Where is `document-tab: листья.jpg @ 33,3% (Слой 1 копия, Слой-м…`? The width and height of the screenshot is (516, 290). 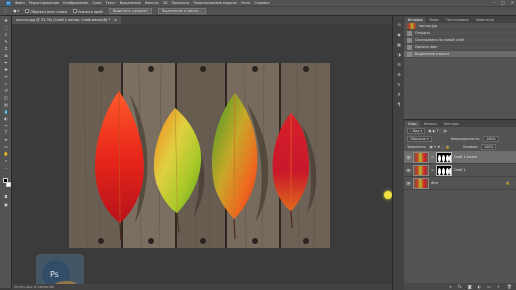
document-tab: листья.jpg @ 33,3% (Слой 1 копия, Слой-м… is located at coordinates (67, 20).